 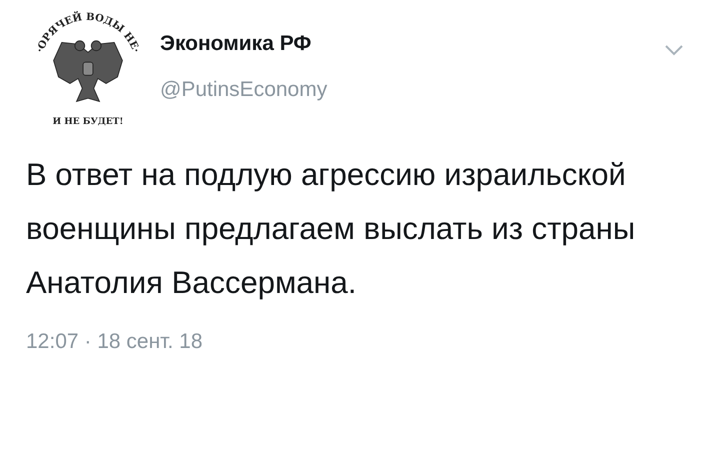 I want to click on author-name: Экономика РФ, so click(x=236, y=44).